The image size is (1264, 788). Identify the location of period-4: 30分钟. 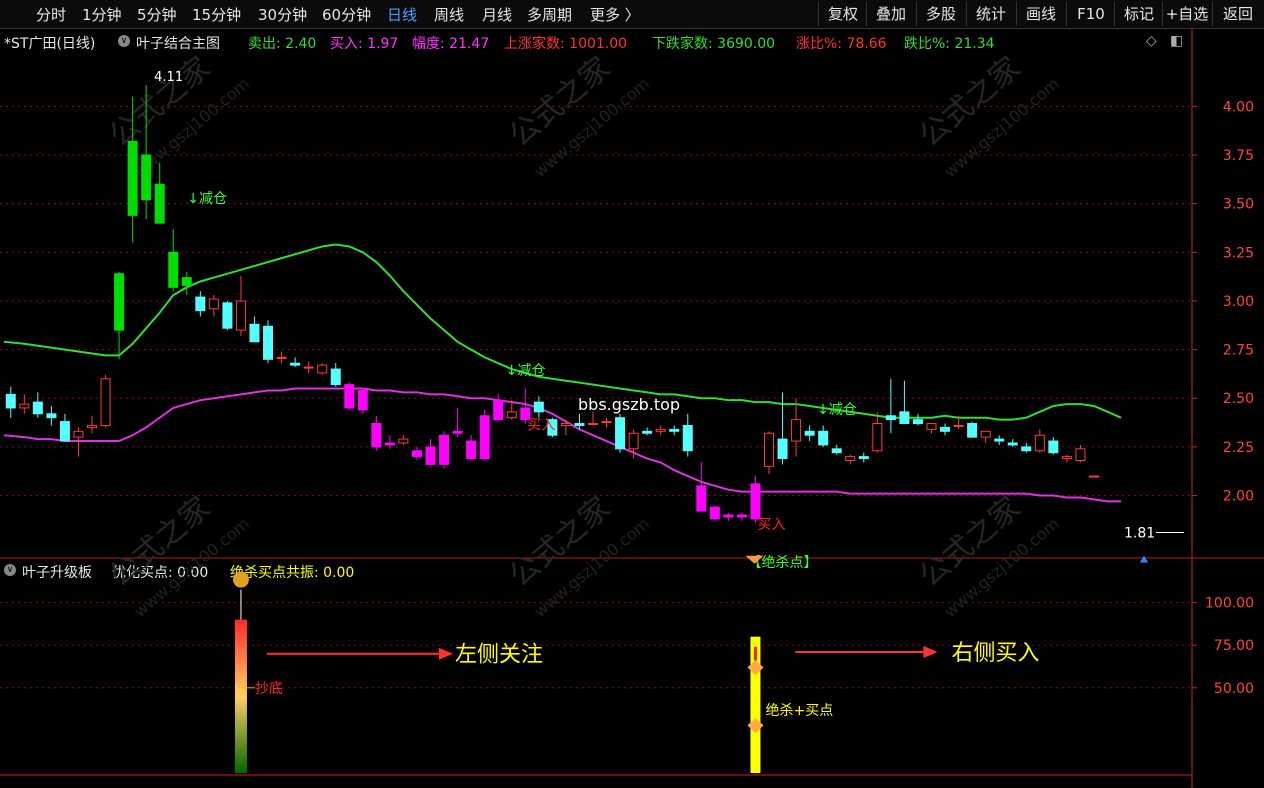
(282, 14).